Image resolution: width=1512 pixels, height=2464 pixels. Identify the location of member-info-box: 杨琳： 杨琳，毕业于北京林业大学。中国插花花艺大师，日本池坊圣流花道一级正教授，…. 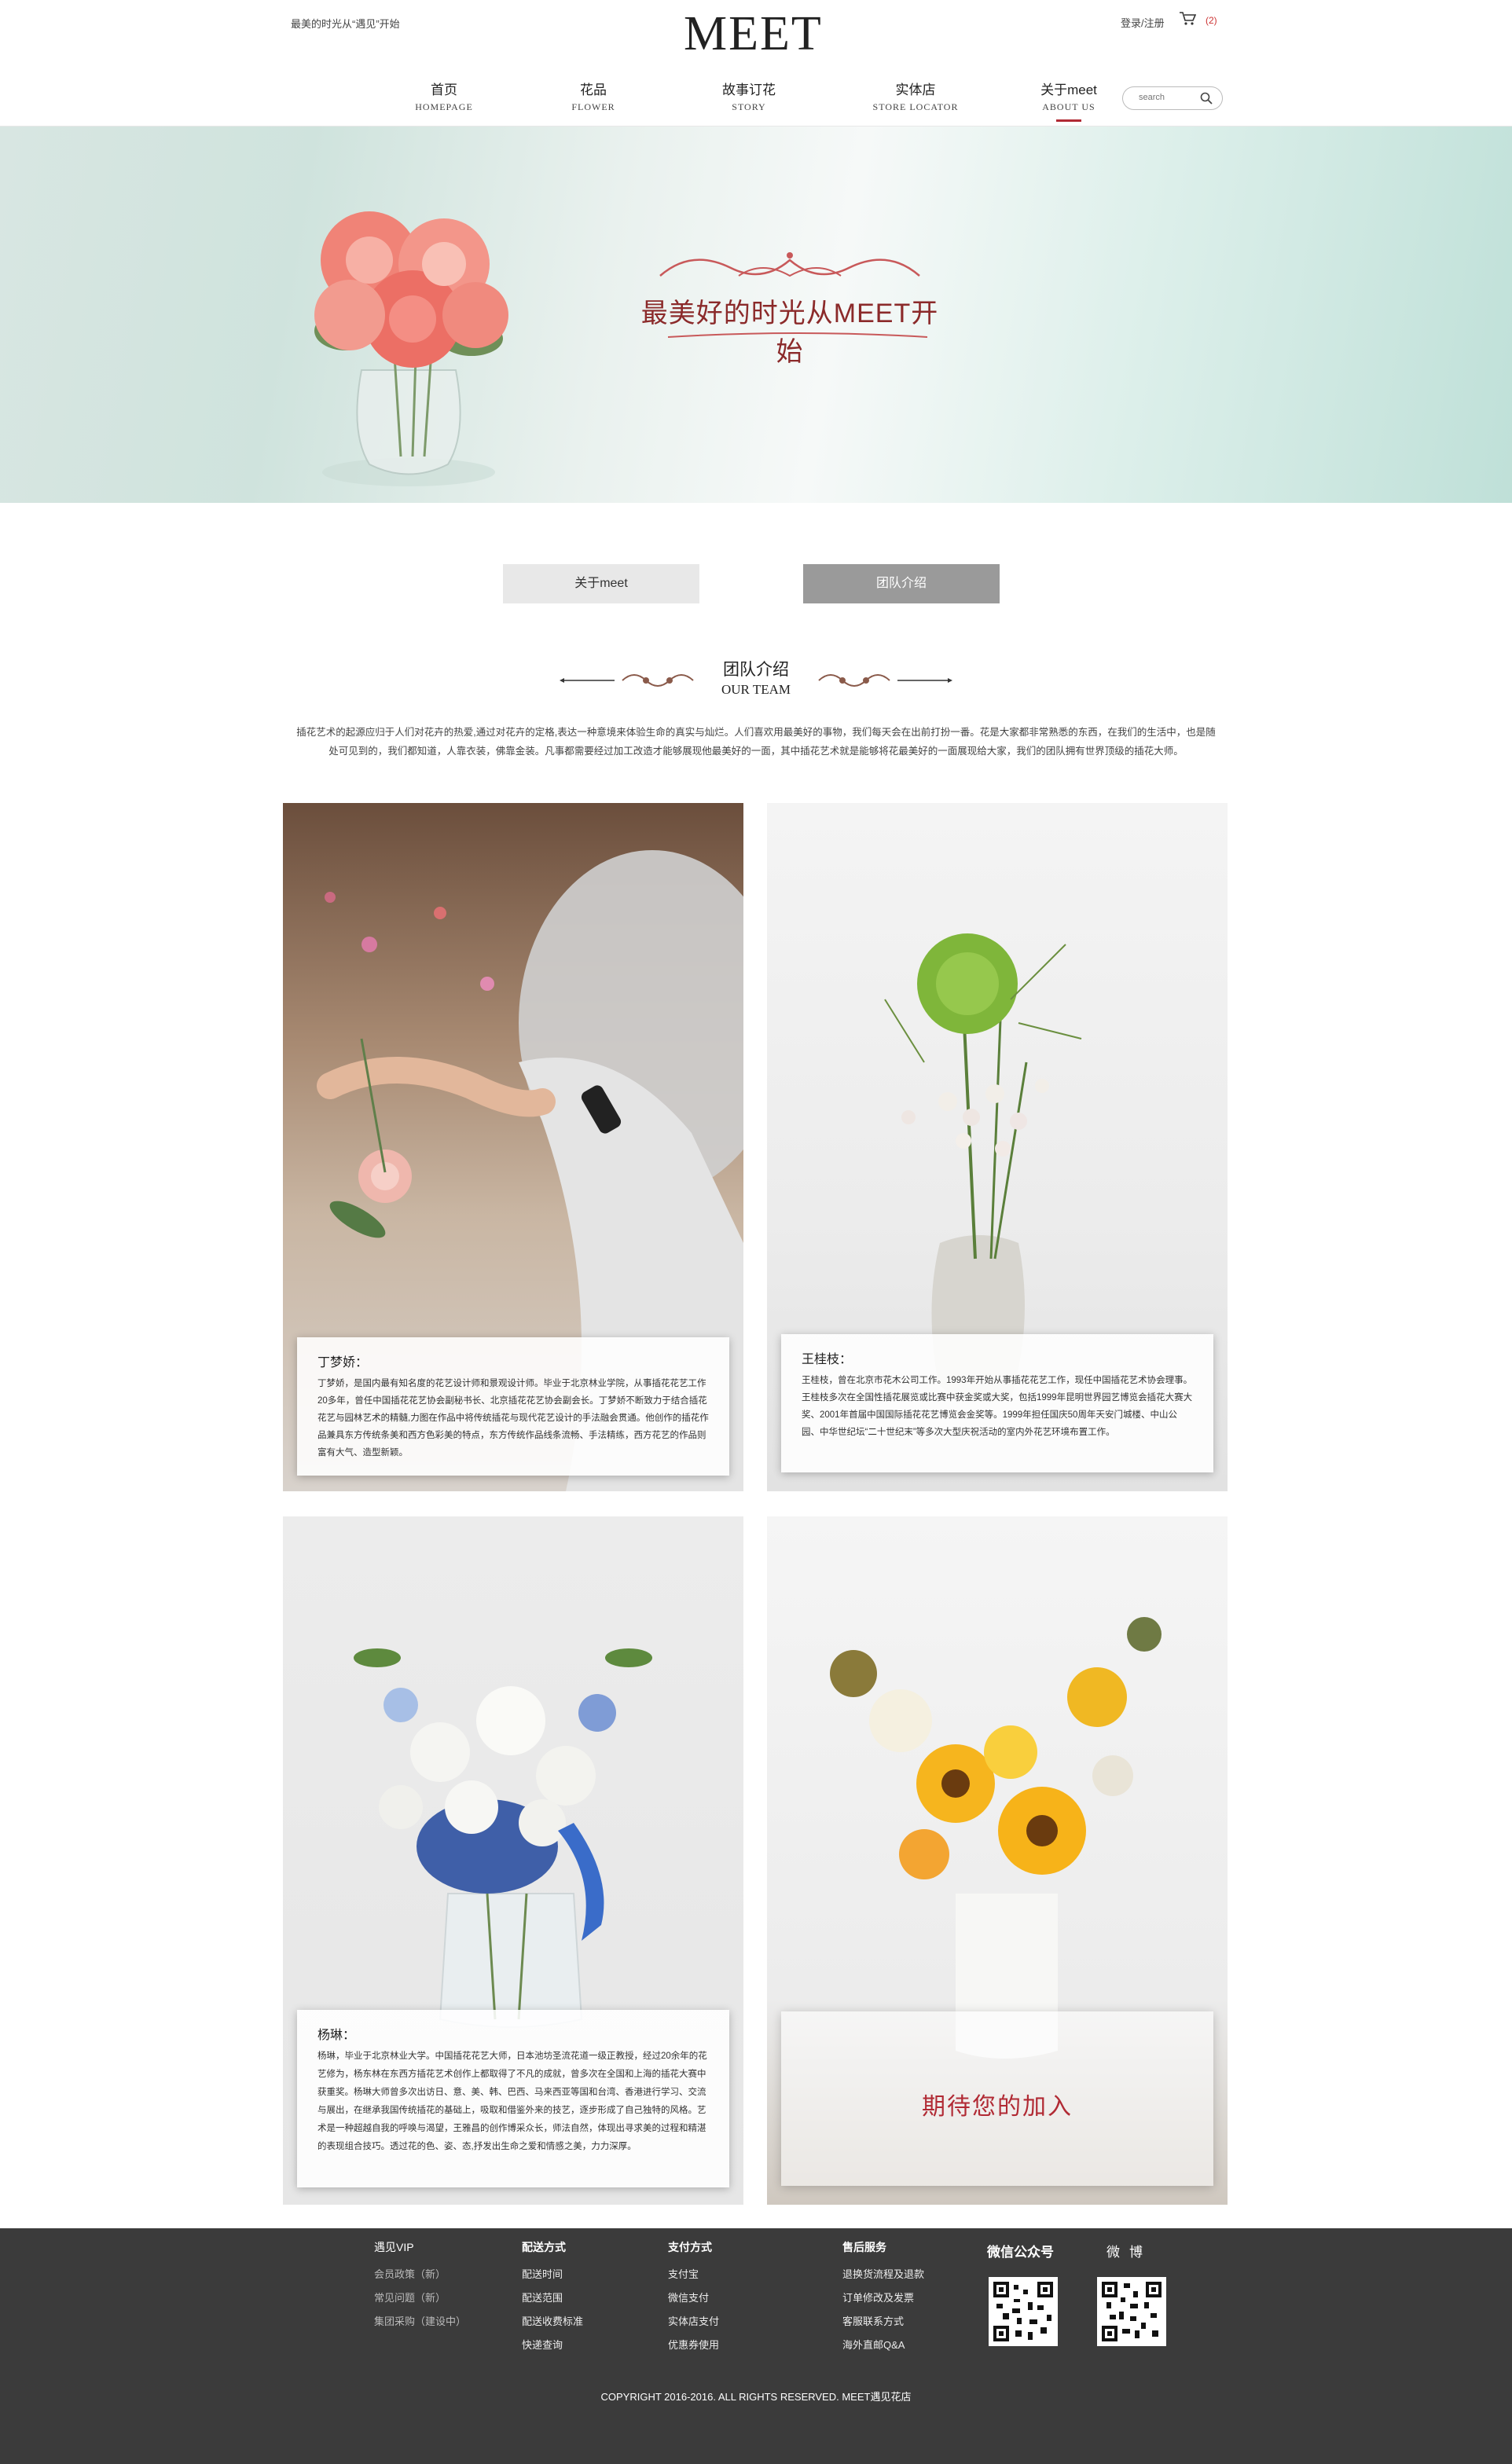
(513, 2098).